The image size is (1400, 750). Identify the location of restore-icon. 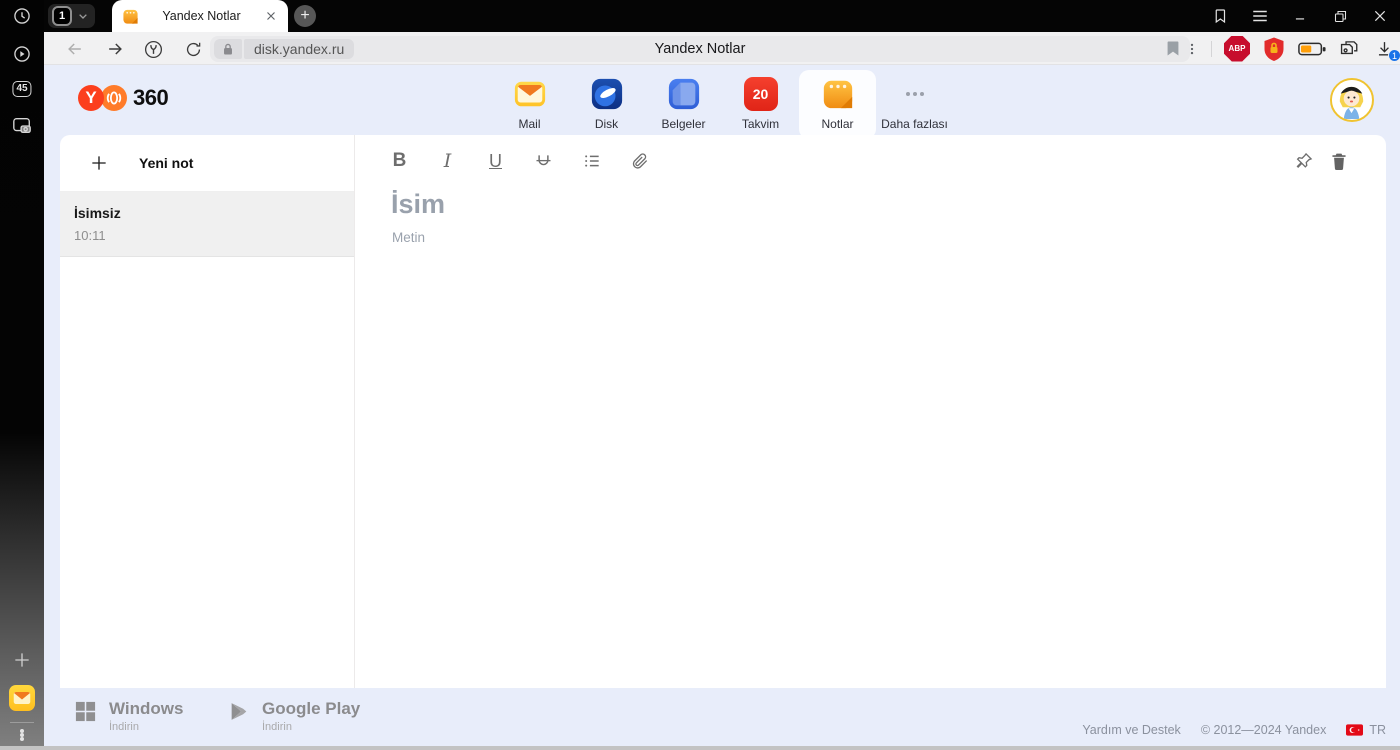
(1340, 16).